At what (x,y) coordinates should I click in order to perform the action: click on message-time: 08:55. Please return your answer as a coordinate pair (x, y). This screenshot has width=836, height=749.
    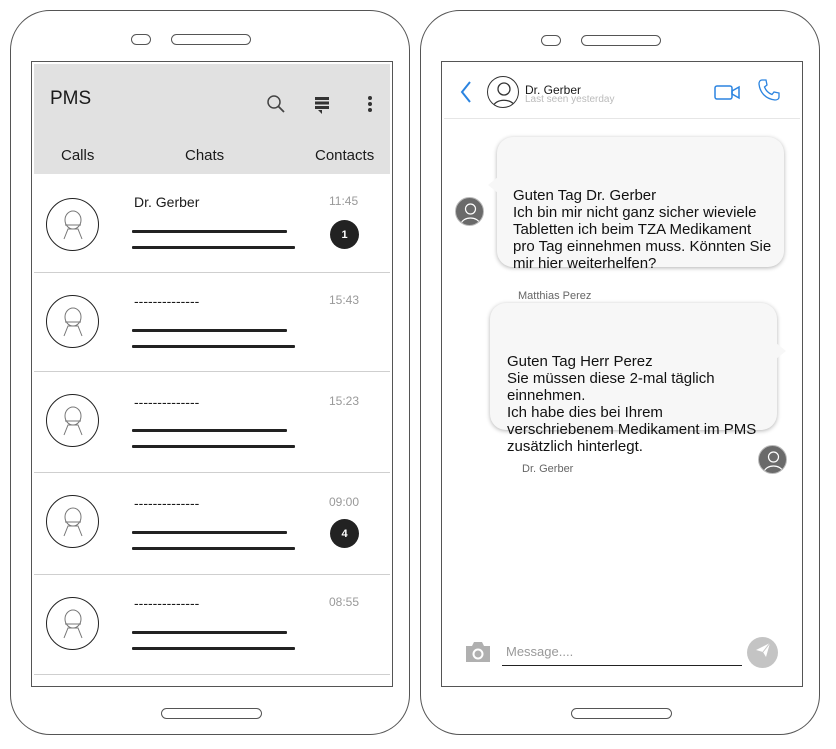
    Looking at the image, I should click on (344, 602).